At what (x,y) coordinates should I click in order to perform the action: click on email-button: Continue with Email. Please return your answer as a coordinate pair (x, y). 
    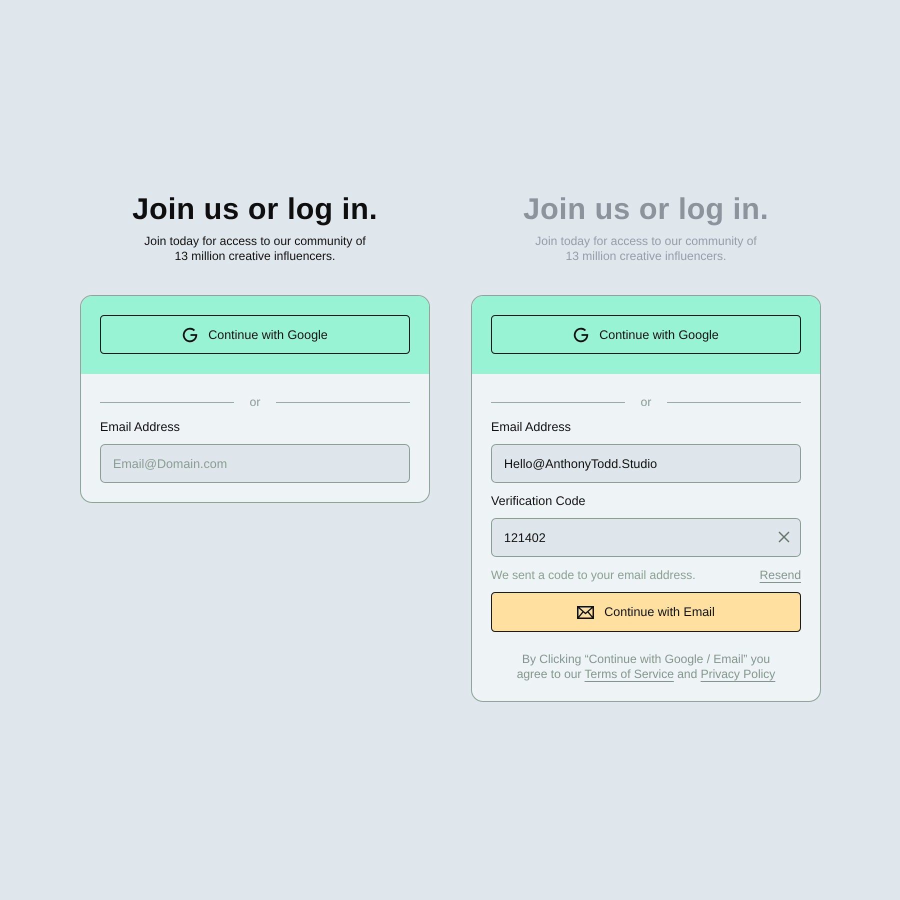
    Looking at the image, I should click on (646, 612).